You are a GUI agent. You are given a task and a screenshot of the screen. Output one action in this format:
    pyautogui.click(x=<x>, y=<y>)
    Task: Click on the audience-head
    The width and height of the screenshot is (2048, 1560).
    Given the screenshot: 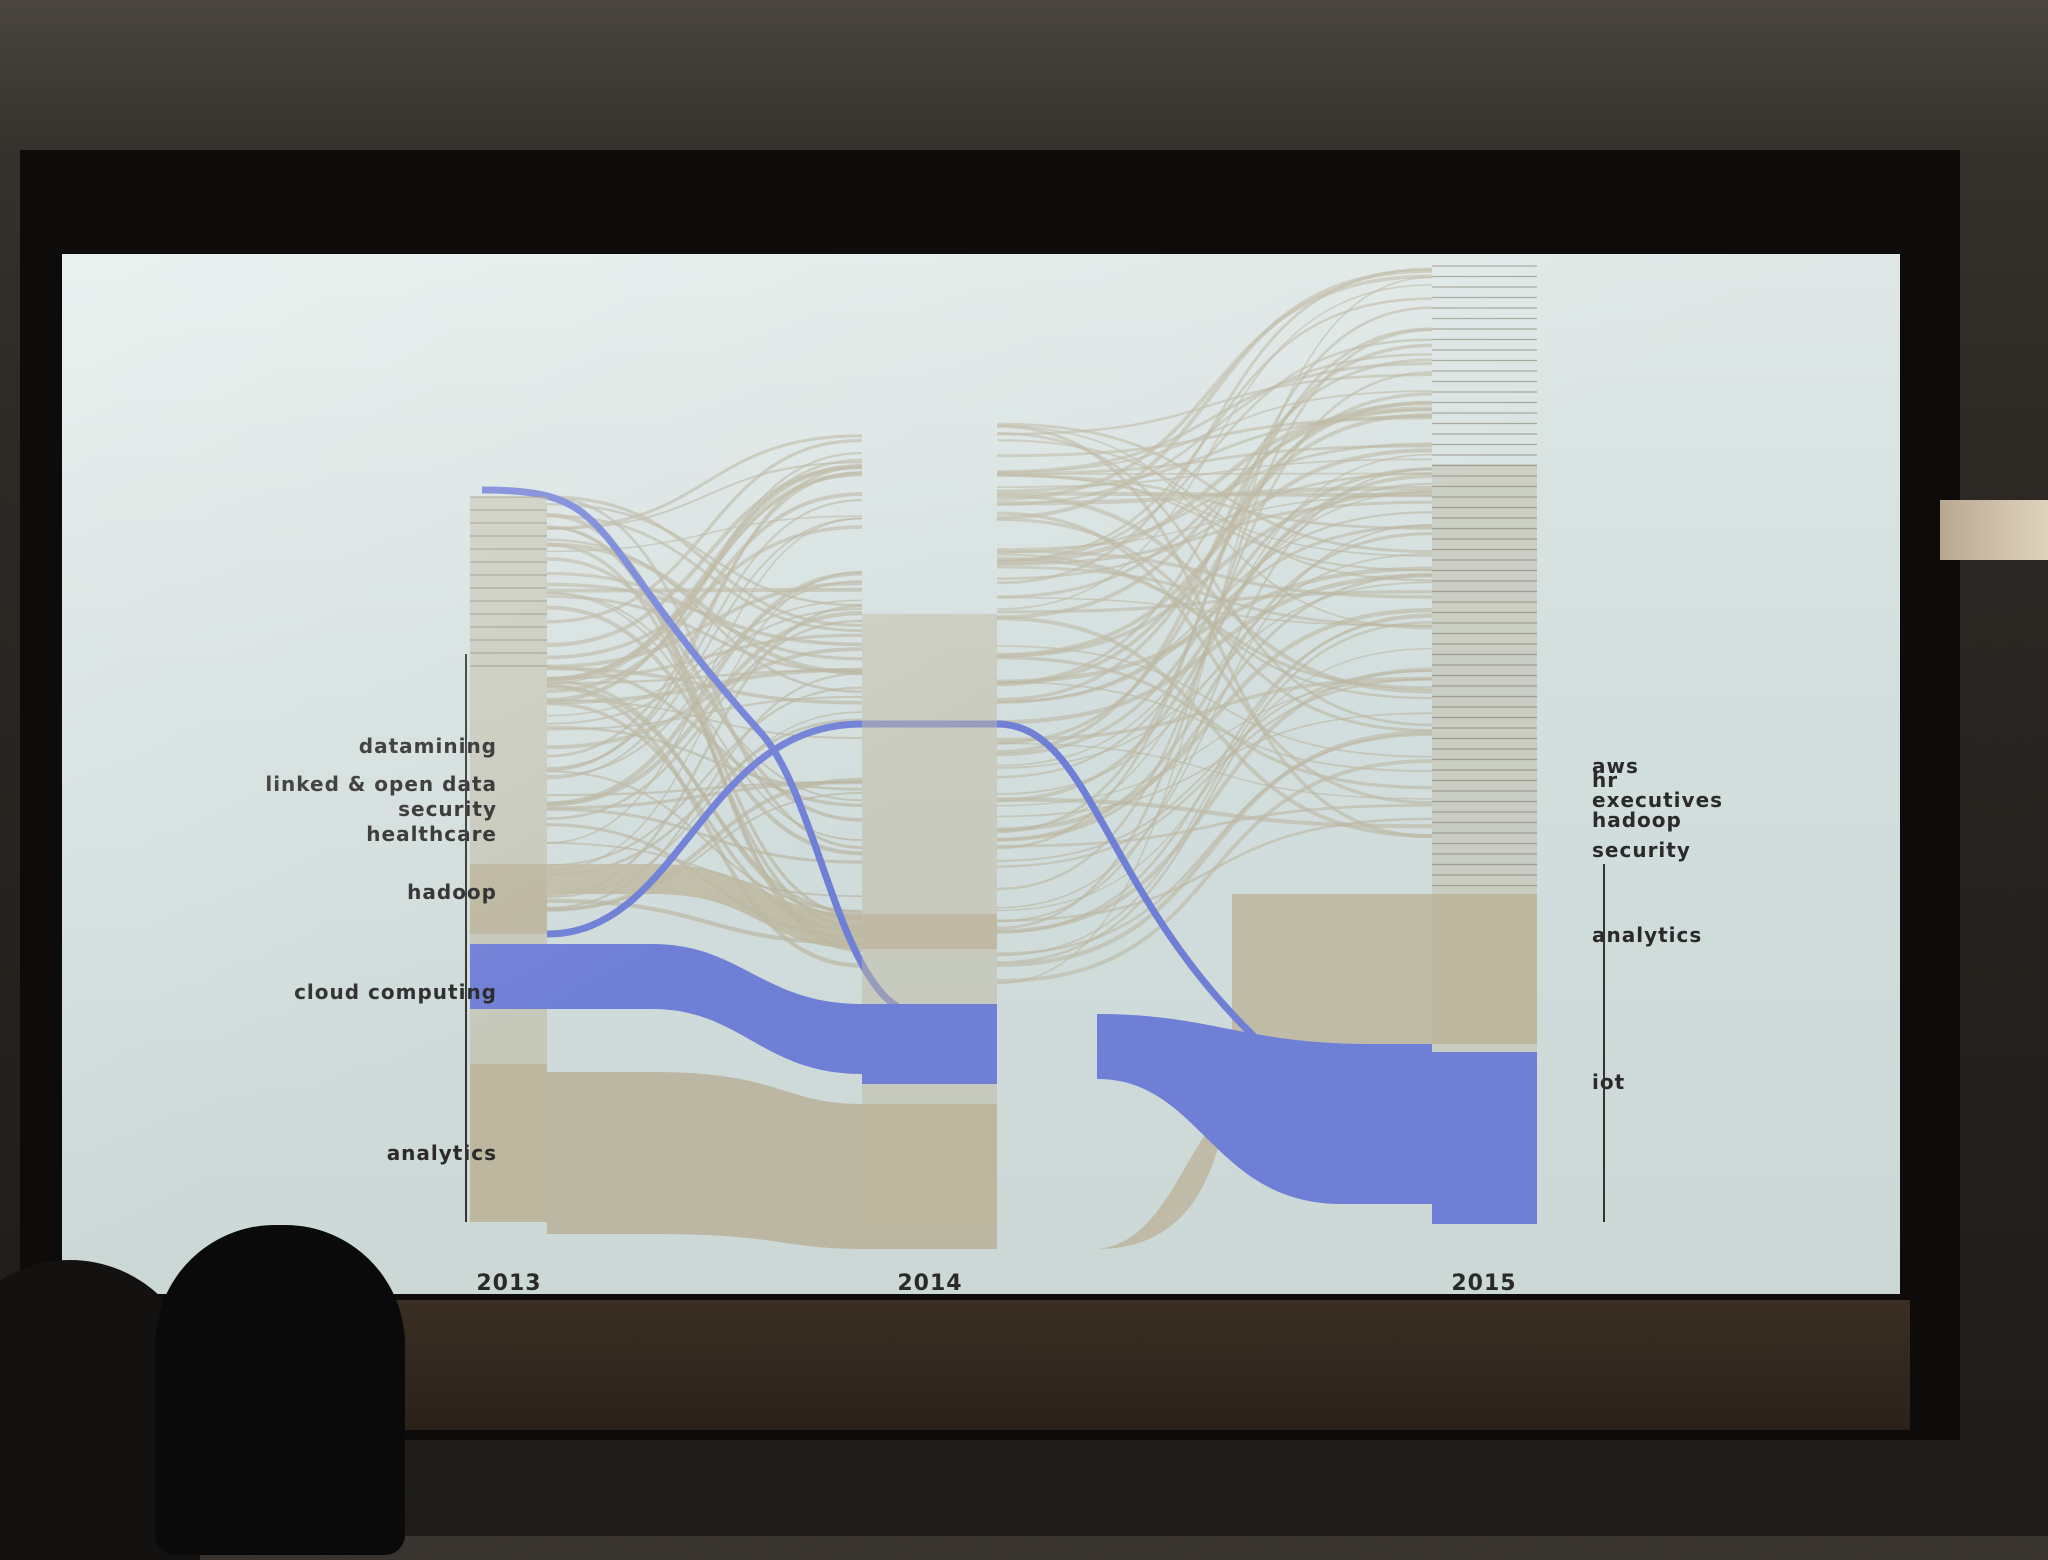 What is the action you would take?
    pyautogui.click(x=280, y=1390)
    